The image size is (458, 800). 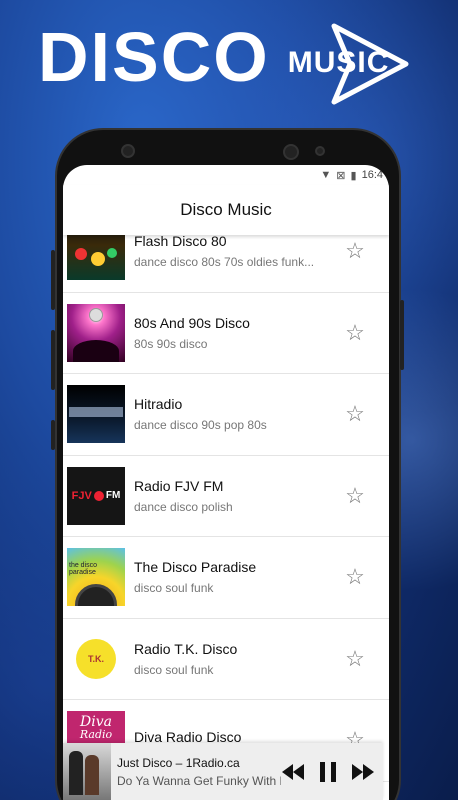 What do you see at coordinates (158, 404) in the screenshot?
I see `station-name: Hitradio` at bounding box center [158, 404].